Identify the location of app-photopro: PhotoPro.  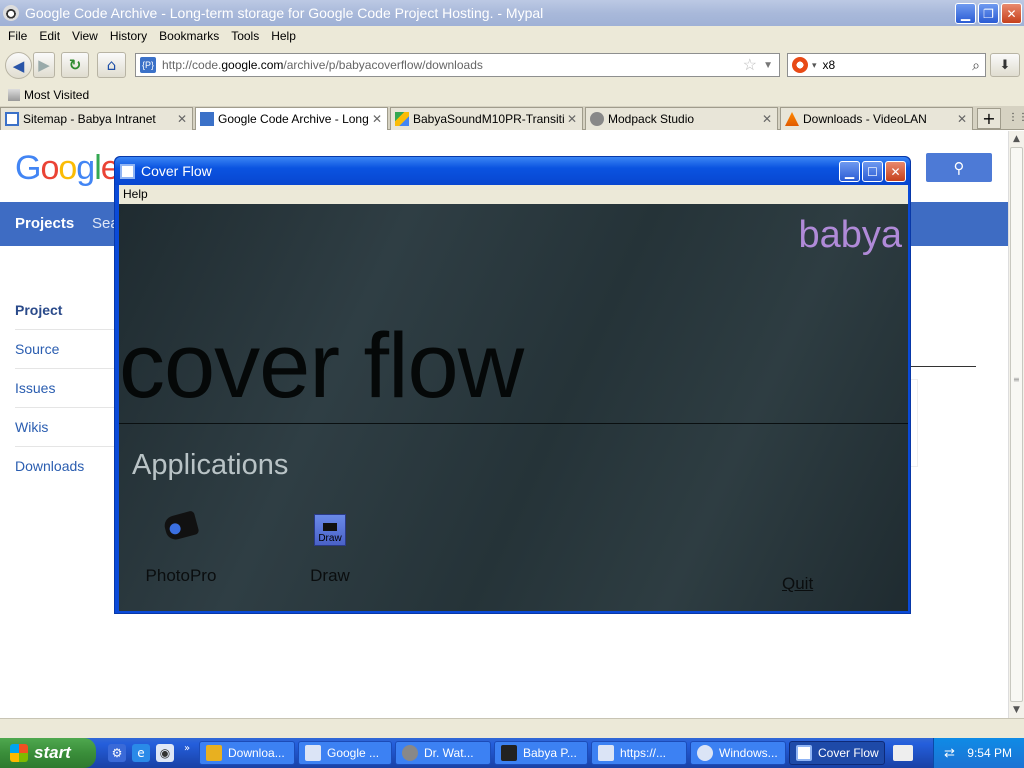
(181, 548).